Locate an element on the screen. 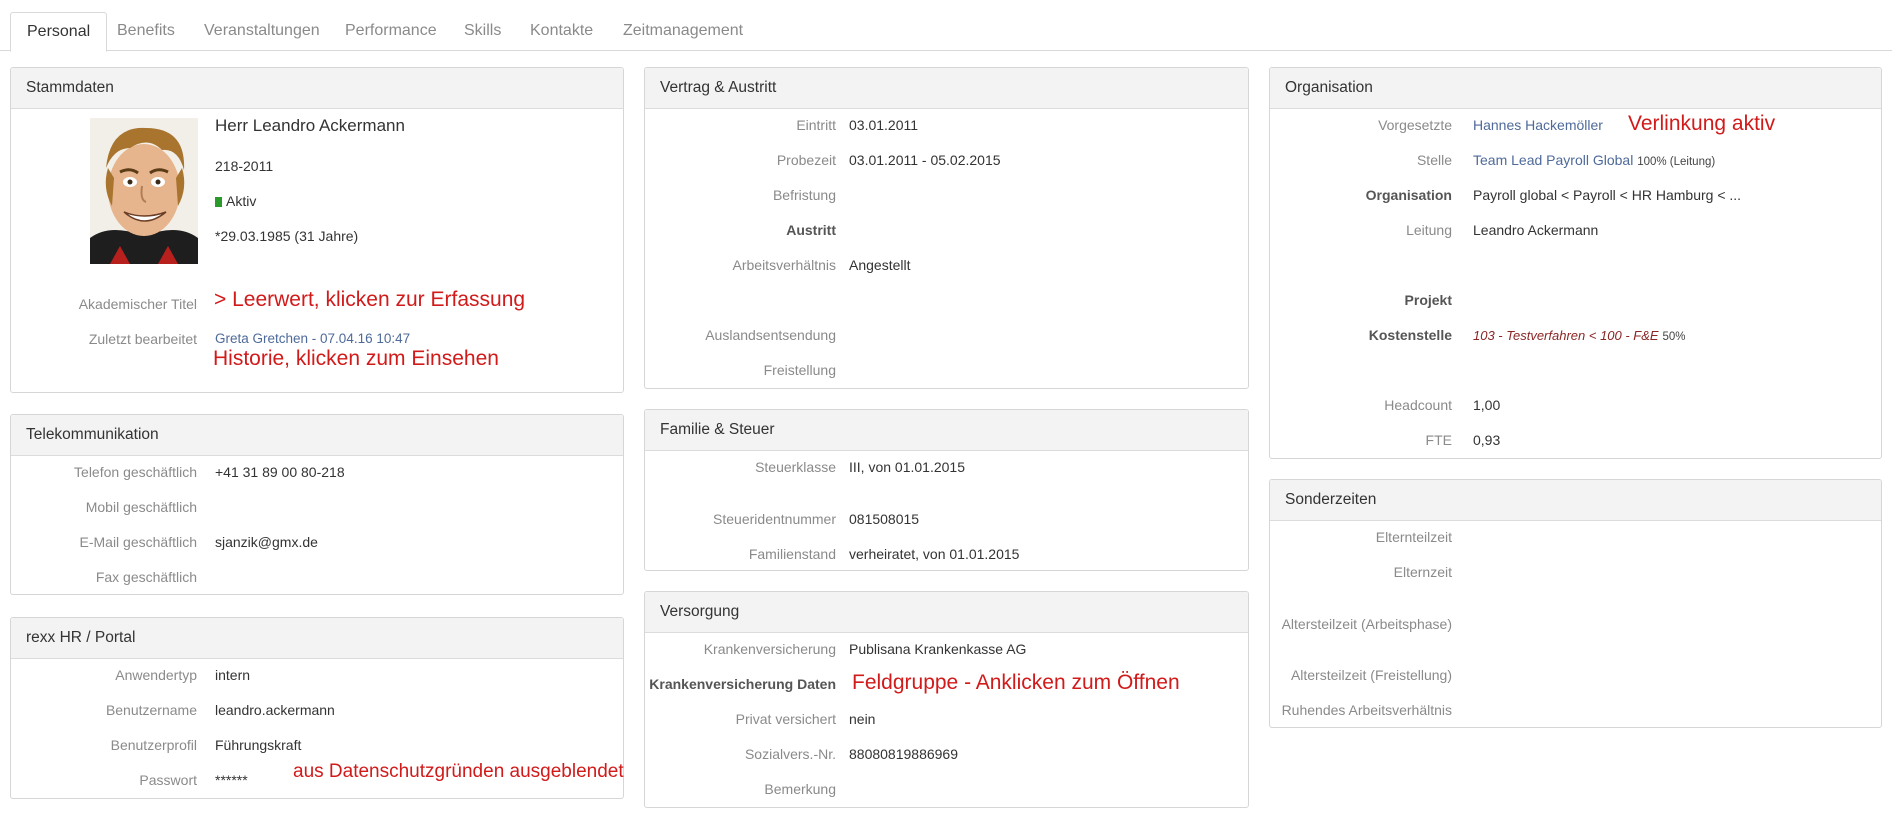 This screenshot has height=816, width=1892. field-value: Angestellt is located at coordinates (880, 265).